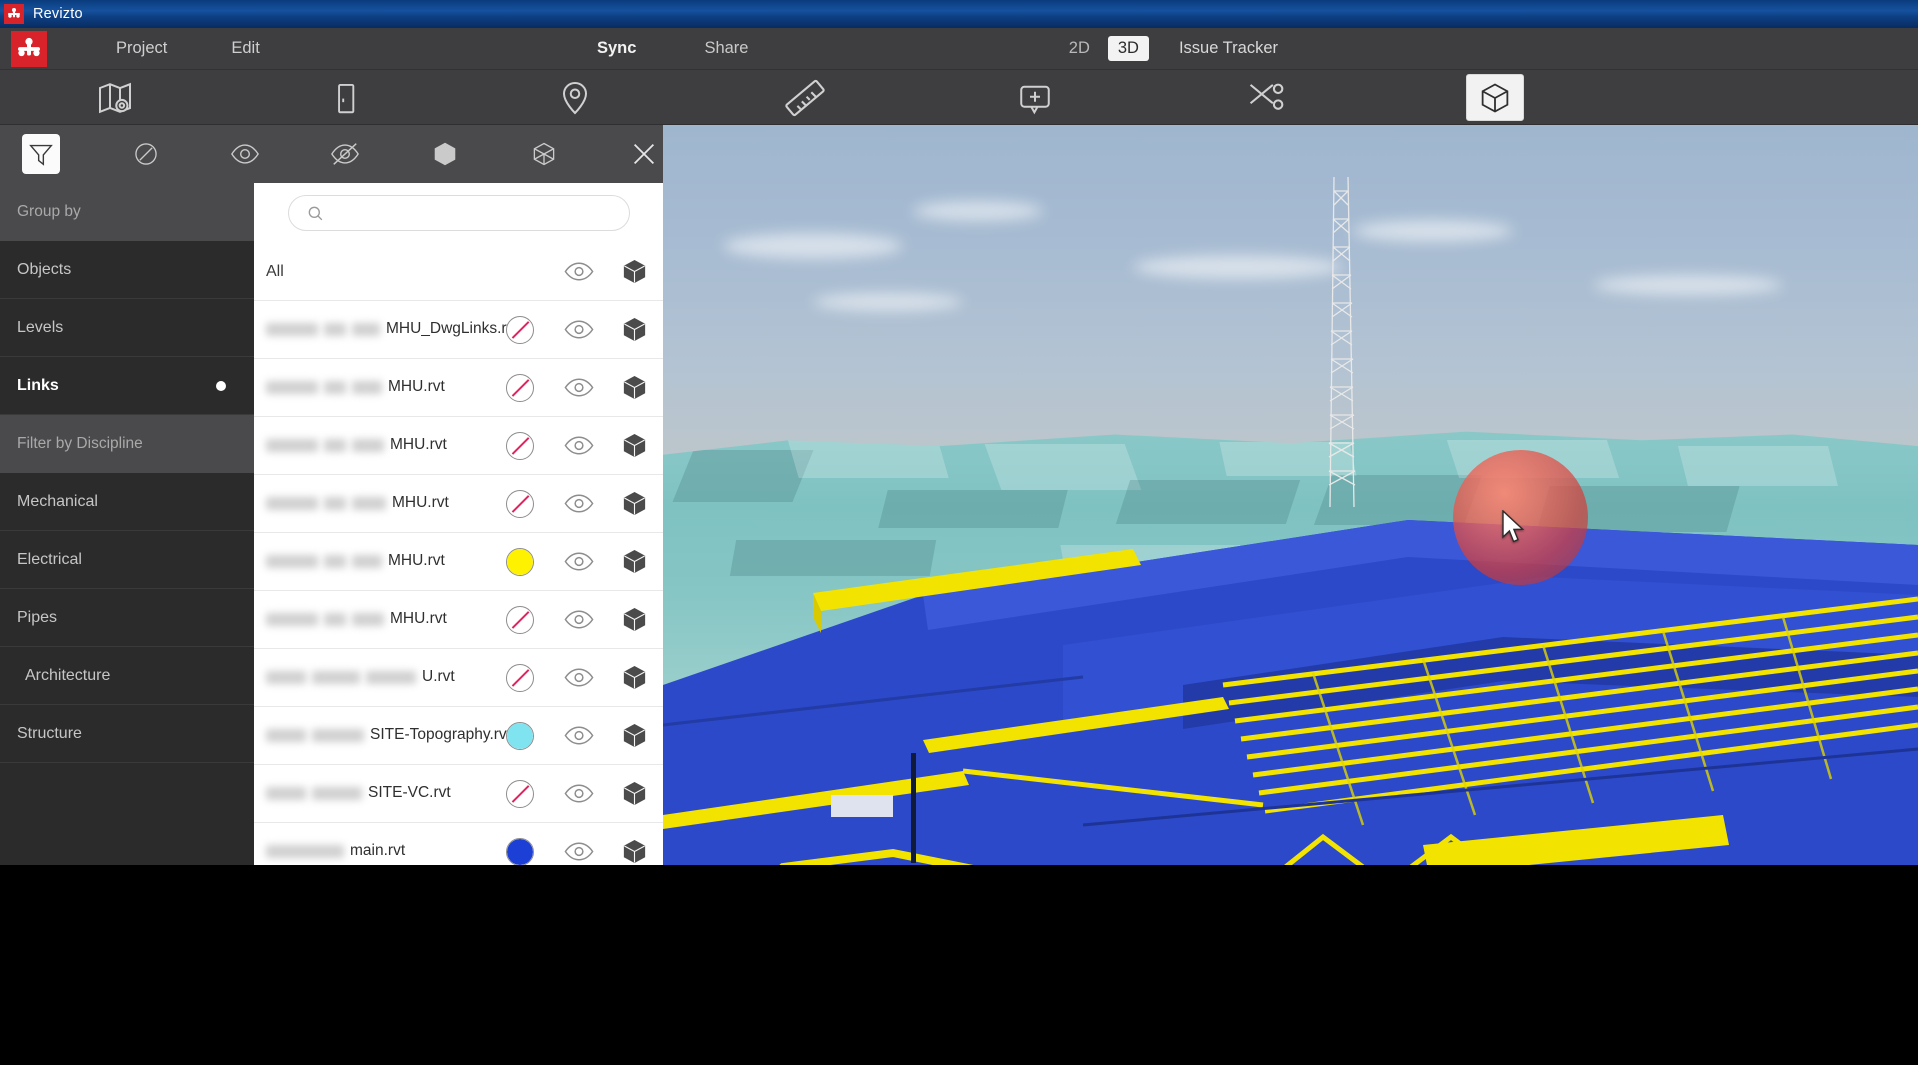 The width and height of the screenshot is (1918, 1065). I want to click on sidebar-item-objects: Objects, so click(127, 270).